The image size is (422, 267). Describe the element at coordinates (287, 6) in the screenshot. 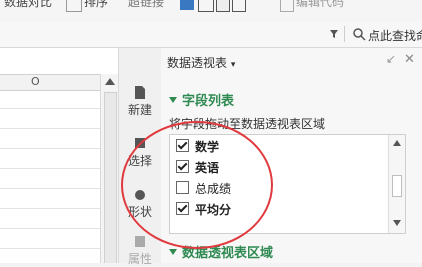

I see `code-icon` at that location.